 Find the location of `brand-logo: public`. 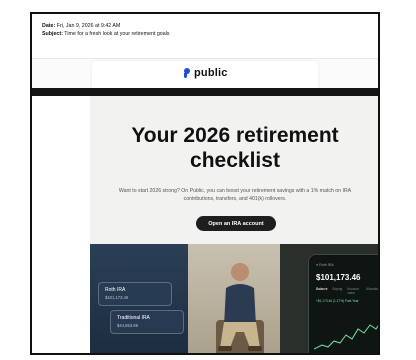

brand-logo: public is located at coordinates (206, 73).